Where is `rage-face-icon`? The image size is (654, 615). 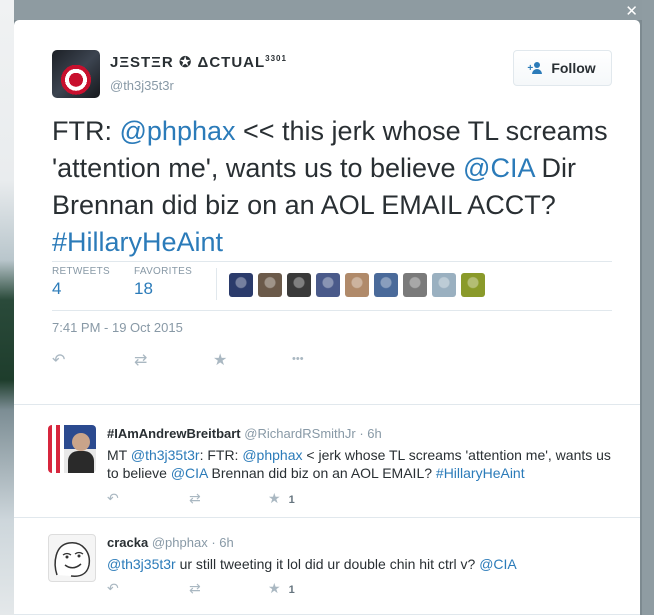
rage-face-icon is located at coordinates (72, 559).